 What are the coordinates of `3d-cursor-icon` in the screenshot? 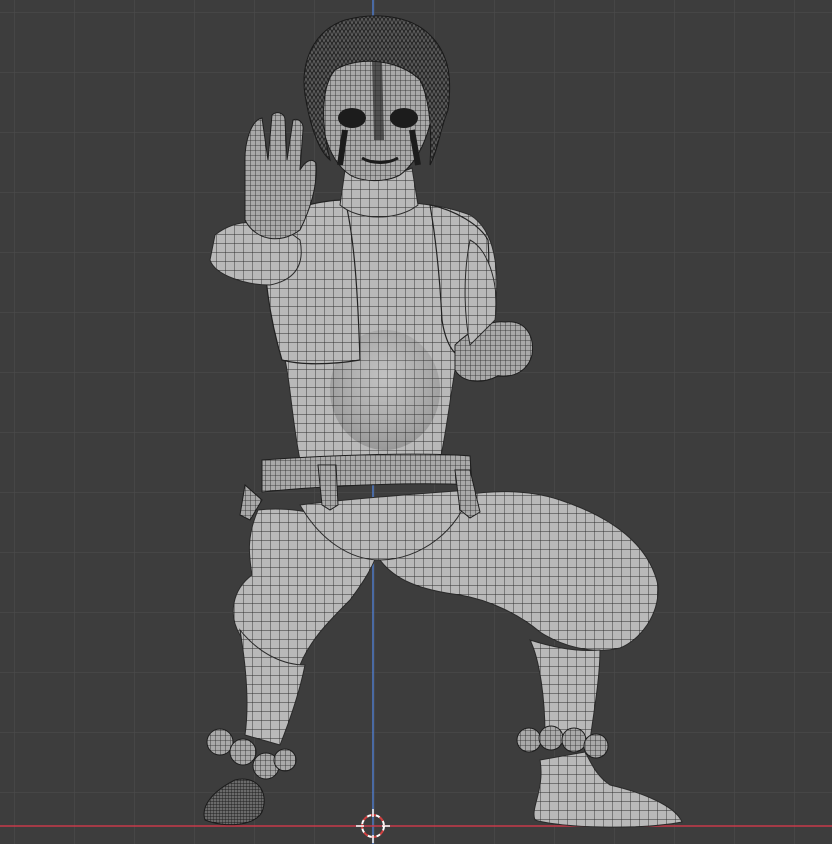 It's located at (373, 826).